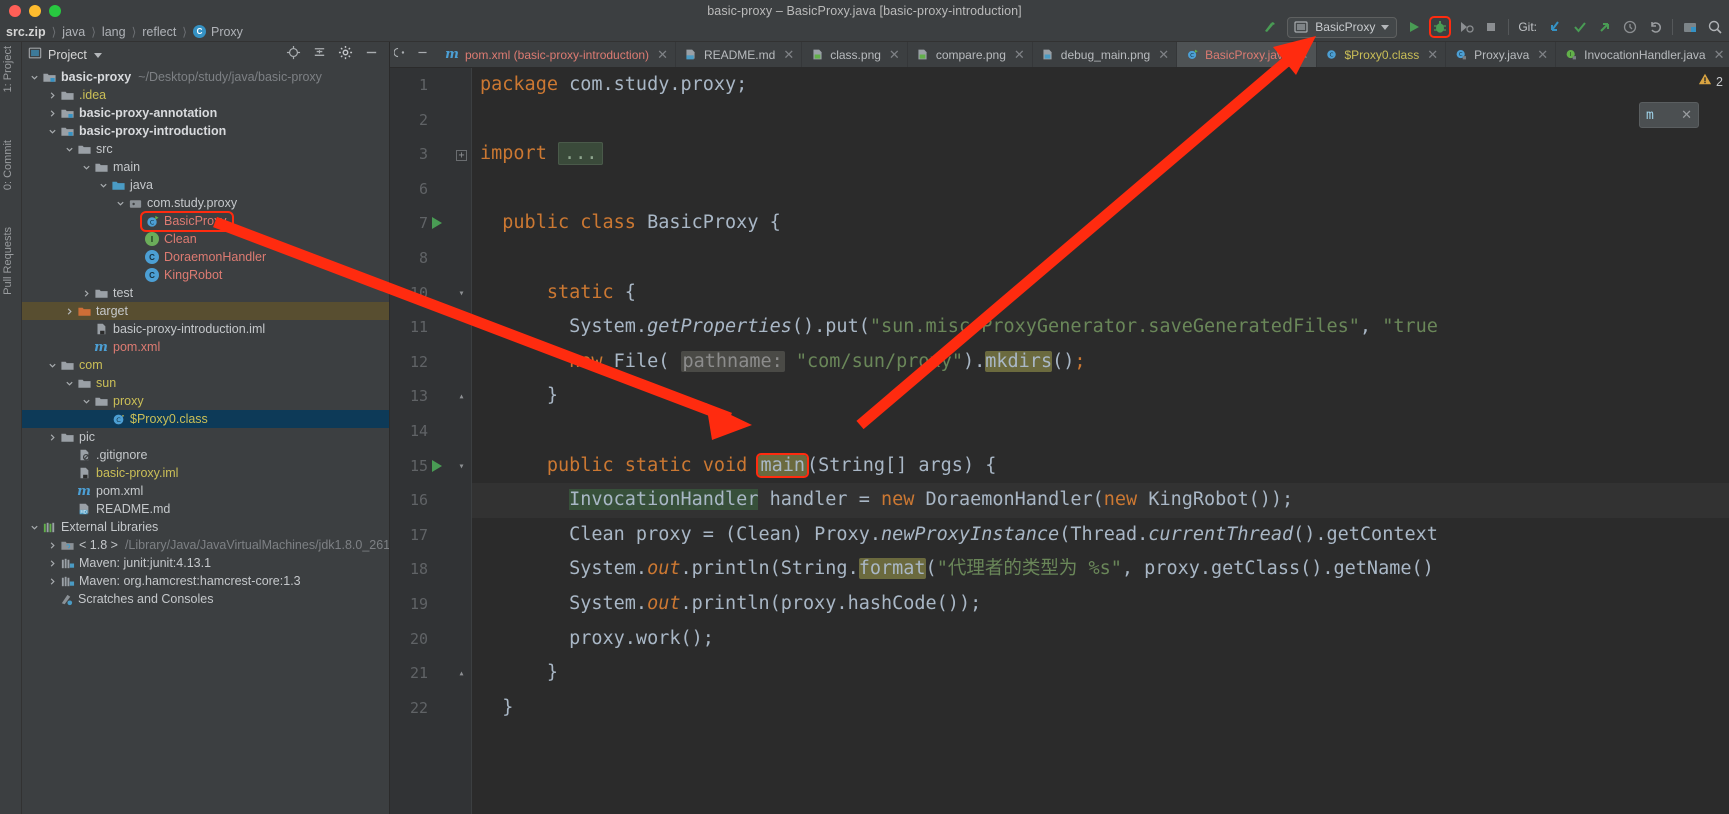 The image size is (1729, 814). I want to click on run-with-coverage-icon, so click(1466, 27).